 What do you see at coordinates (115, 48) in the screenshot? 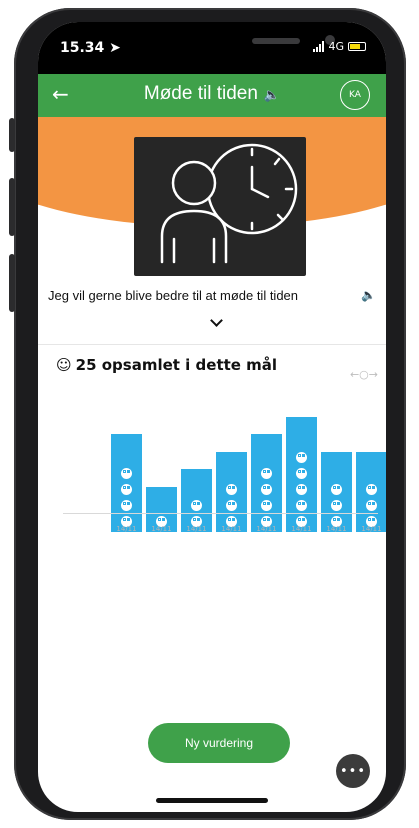
I see `location-arrow-icon: ➤` at bounding box center [115, 48].